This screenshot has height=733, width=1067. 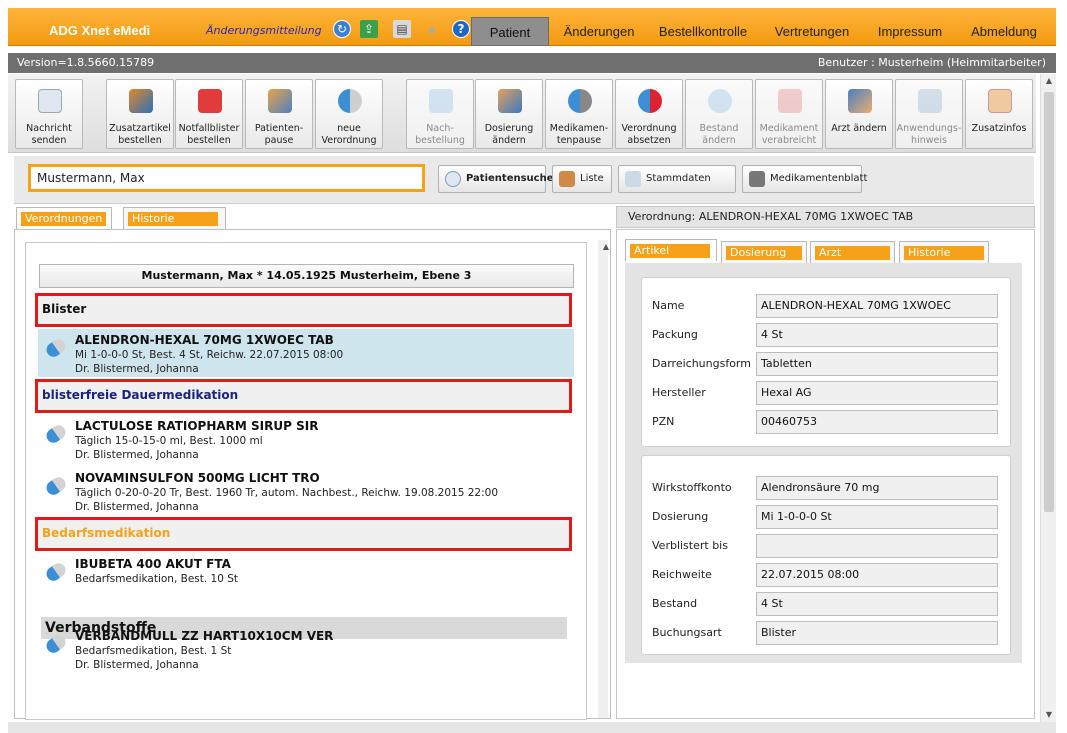 What do you see at coordinates (603, 479) in the screenshot?
I see `list-scrollbar: ▲` at bounding box center [603, 479].